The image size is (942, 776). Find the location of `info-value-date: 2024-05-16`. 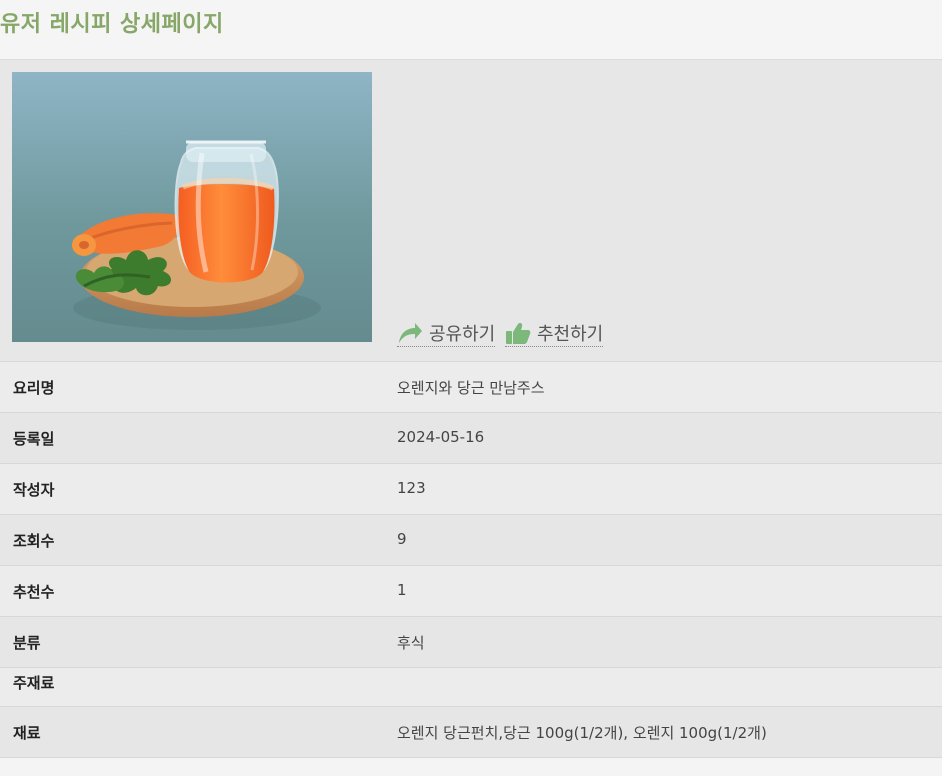

info-value-date: 2024-05-16 is located at coordinates (441, 437).